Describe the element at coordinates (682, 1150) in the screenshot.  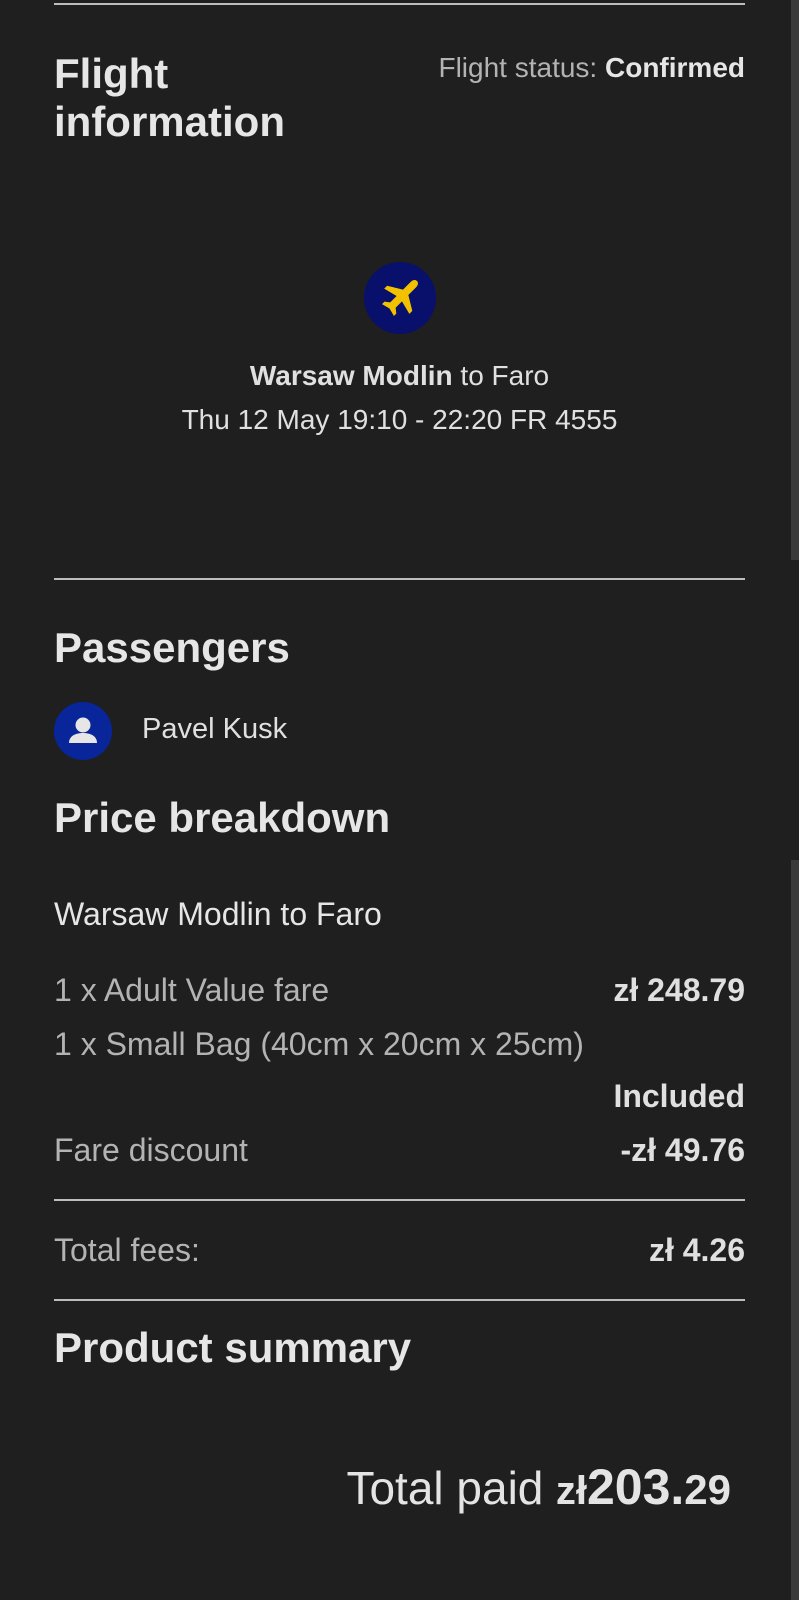
I see `price-item-value: -zł 49.76` at that location.